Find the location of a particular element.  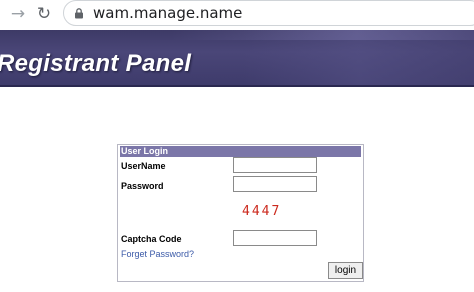

address-bar: wam.manage.name is located at coordinates (268, 13).